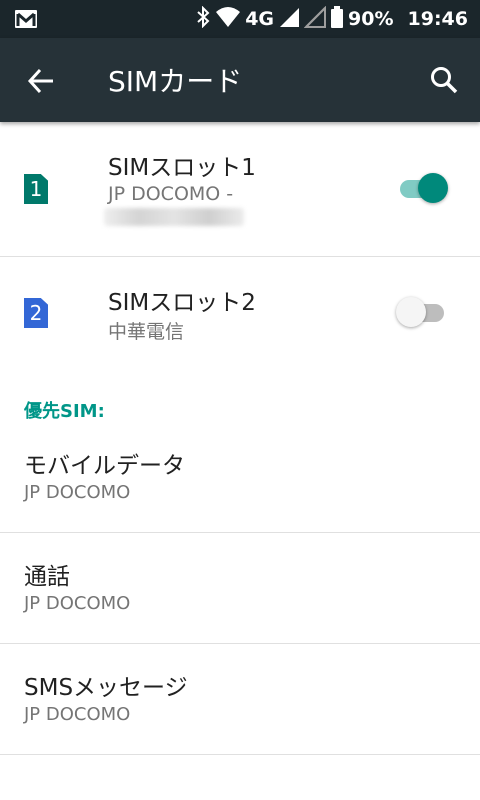 Image resolution: width=480 pixels, height=800 pixels. Describe the element at coordinates (26, 21) in the screenshot. I see `gmail-notification-icon` at that location.